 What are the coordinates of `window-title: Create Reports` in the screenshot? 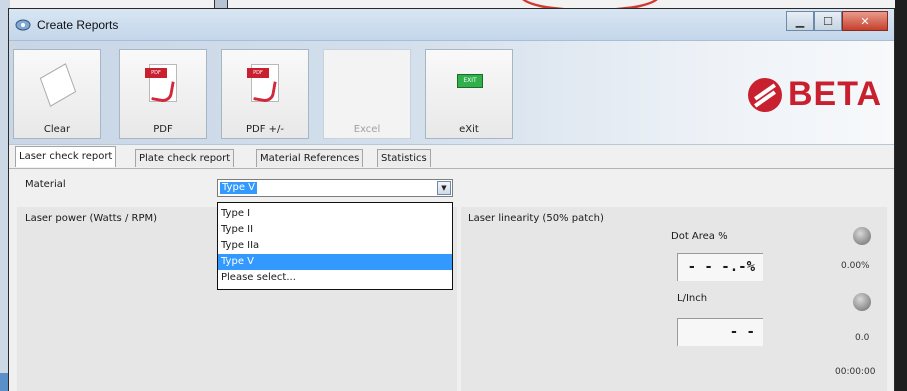 It's located at (78, 25).